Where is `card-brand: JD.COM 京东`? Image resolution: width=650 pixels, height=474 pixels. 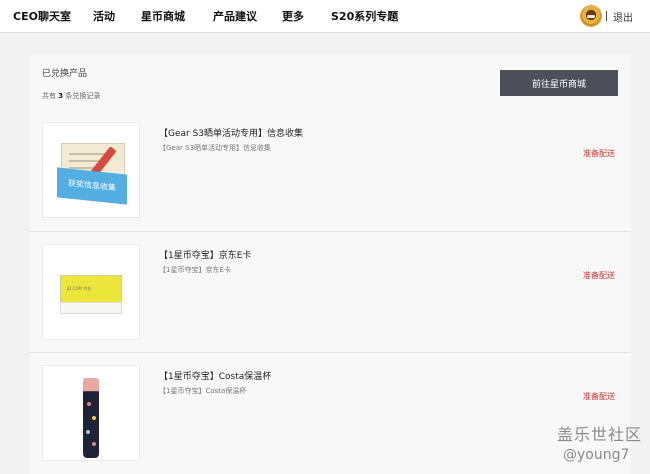 card-brand: JD.COM 京东 is located at coordinates (79, 288).